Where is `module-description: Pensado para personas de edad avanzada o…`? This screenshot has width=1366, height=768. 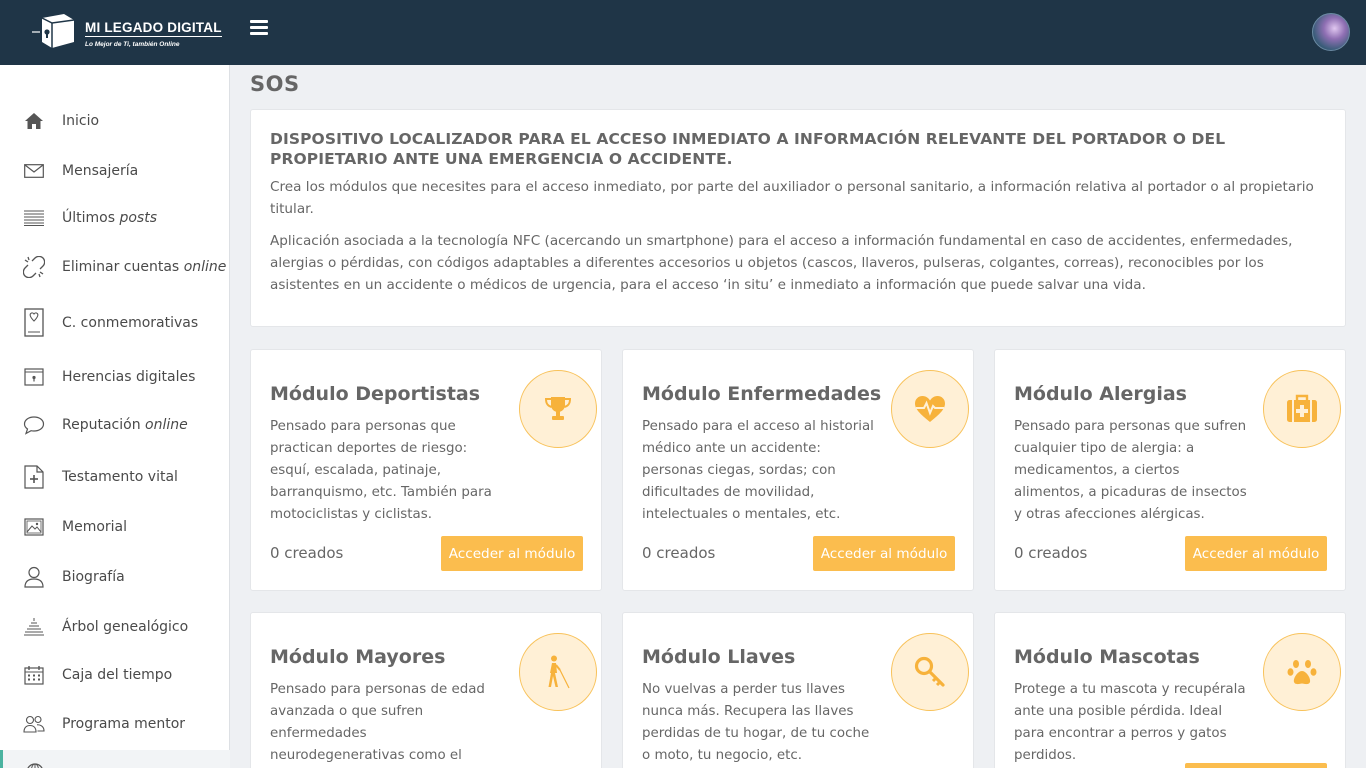
module-description: Pensado para personas de edad avanzada o… is located at coordinates (377, 722).